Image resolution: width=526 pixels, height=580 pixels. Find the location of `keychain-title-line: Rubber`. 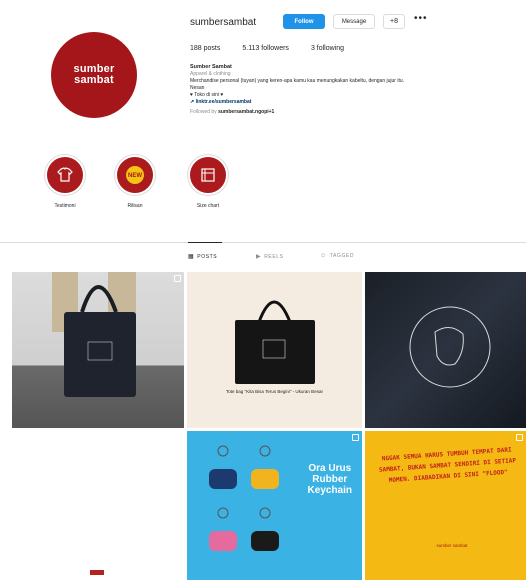

keychain-title-line: Rubber is located at coordinates (330, 479).